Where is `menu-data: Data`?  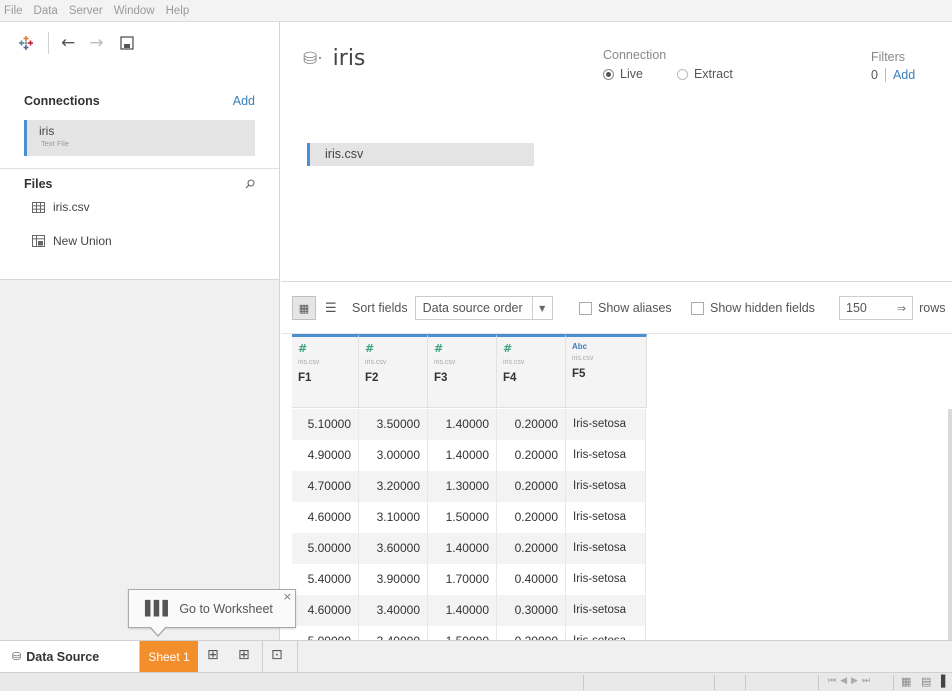
menu-data: Data is located at coordinates (46, 11).